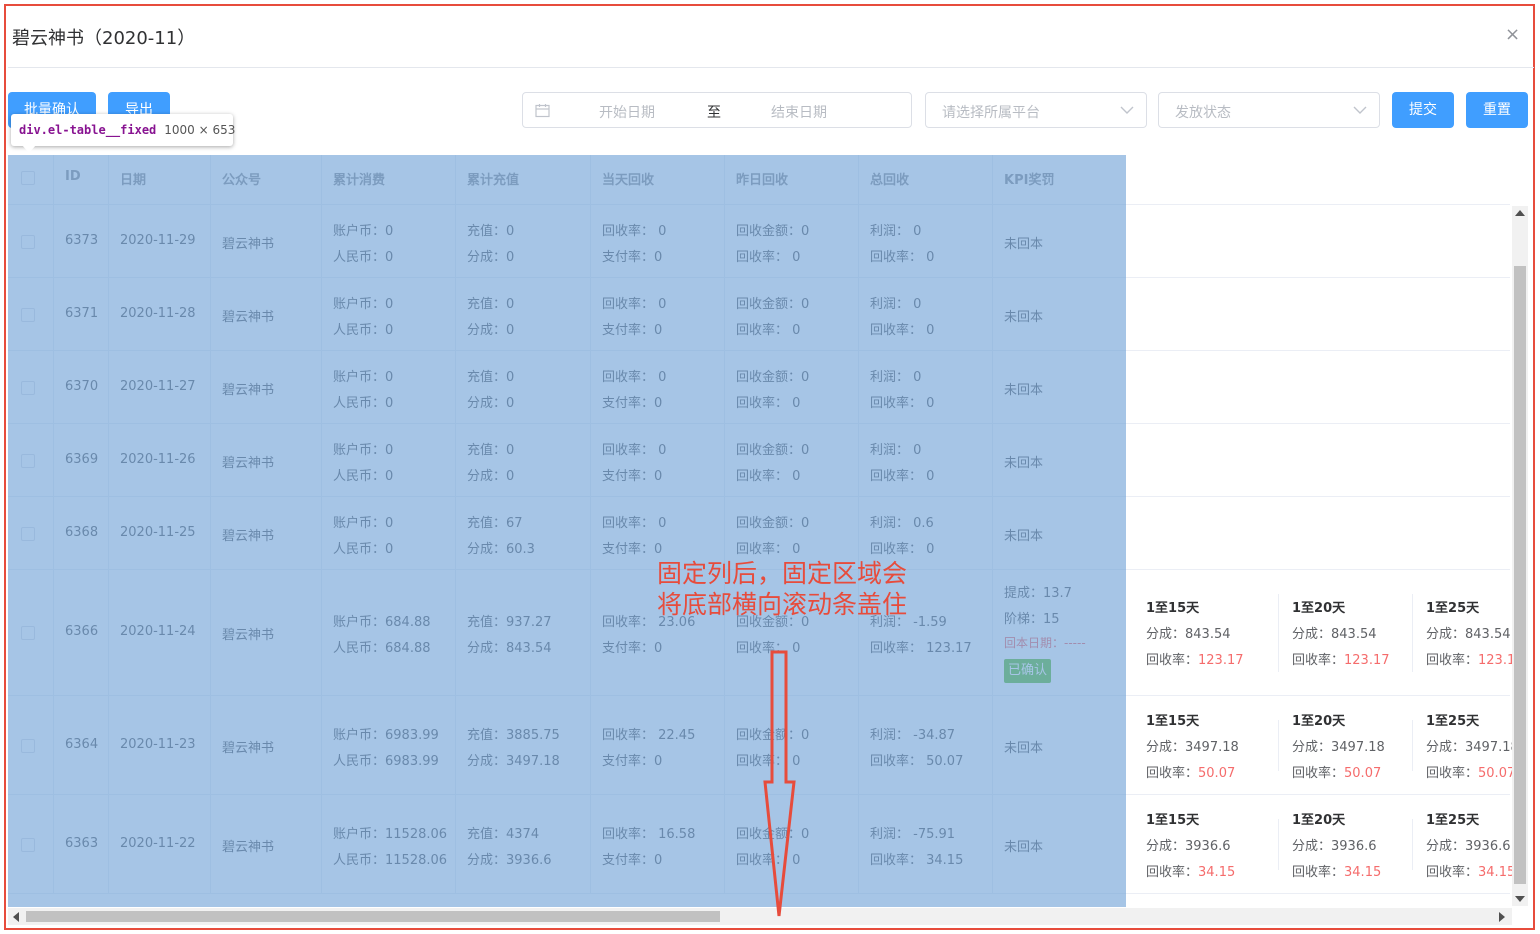 Image resolution: width=1540 pixels, height=934 pixels. What do you see at coordinates (791, 241) in the screenshot?
I see `cell-yesterday: 回收金额：0 回收率： 0` at bounding box center [791, 241].